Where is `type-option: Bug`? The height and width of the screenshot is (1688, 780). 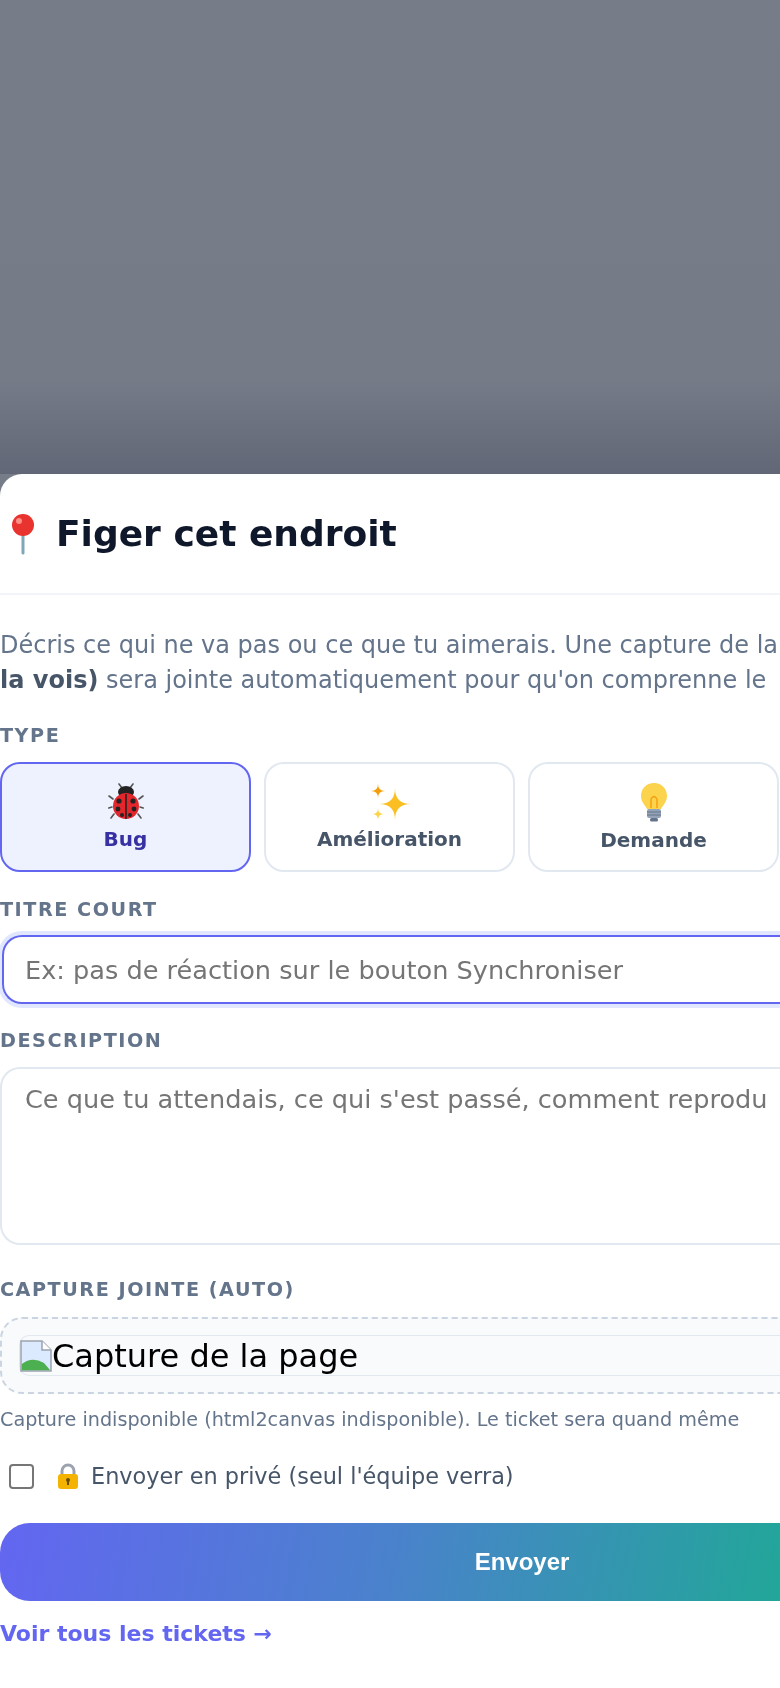 type-option: Bug is located at coordinates (125, 817).